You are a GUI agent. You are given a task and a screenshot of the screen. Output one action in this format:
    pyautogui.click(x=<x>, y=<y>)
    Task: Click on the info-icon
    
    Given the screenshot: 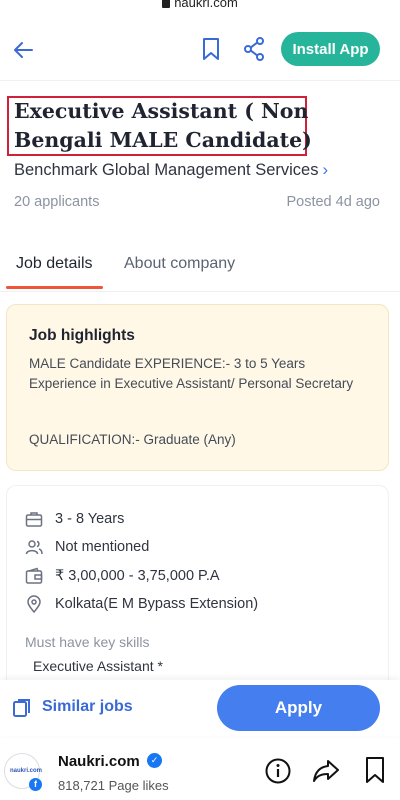 What is the action you would take?
    pyautogui.click(x=278, y=771)
    